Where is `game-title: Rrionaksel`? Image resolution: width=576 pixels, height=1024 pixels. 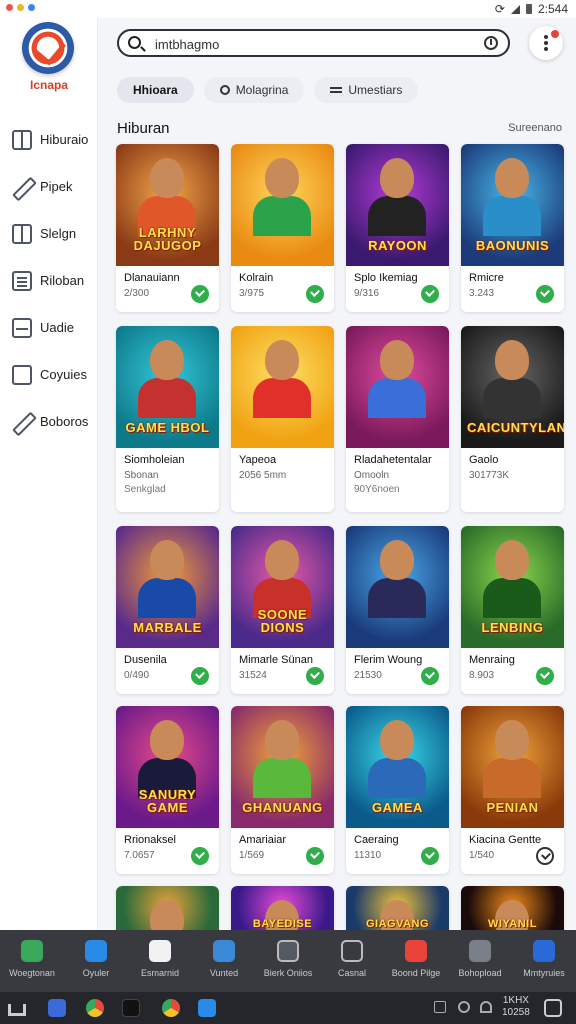 game-title: Rrionaksel is located at coordinates (150, 840).